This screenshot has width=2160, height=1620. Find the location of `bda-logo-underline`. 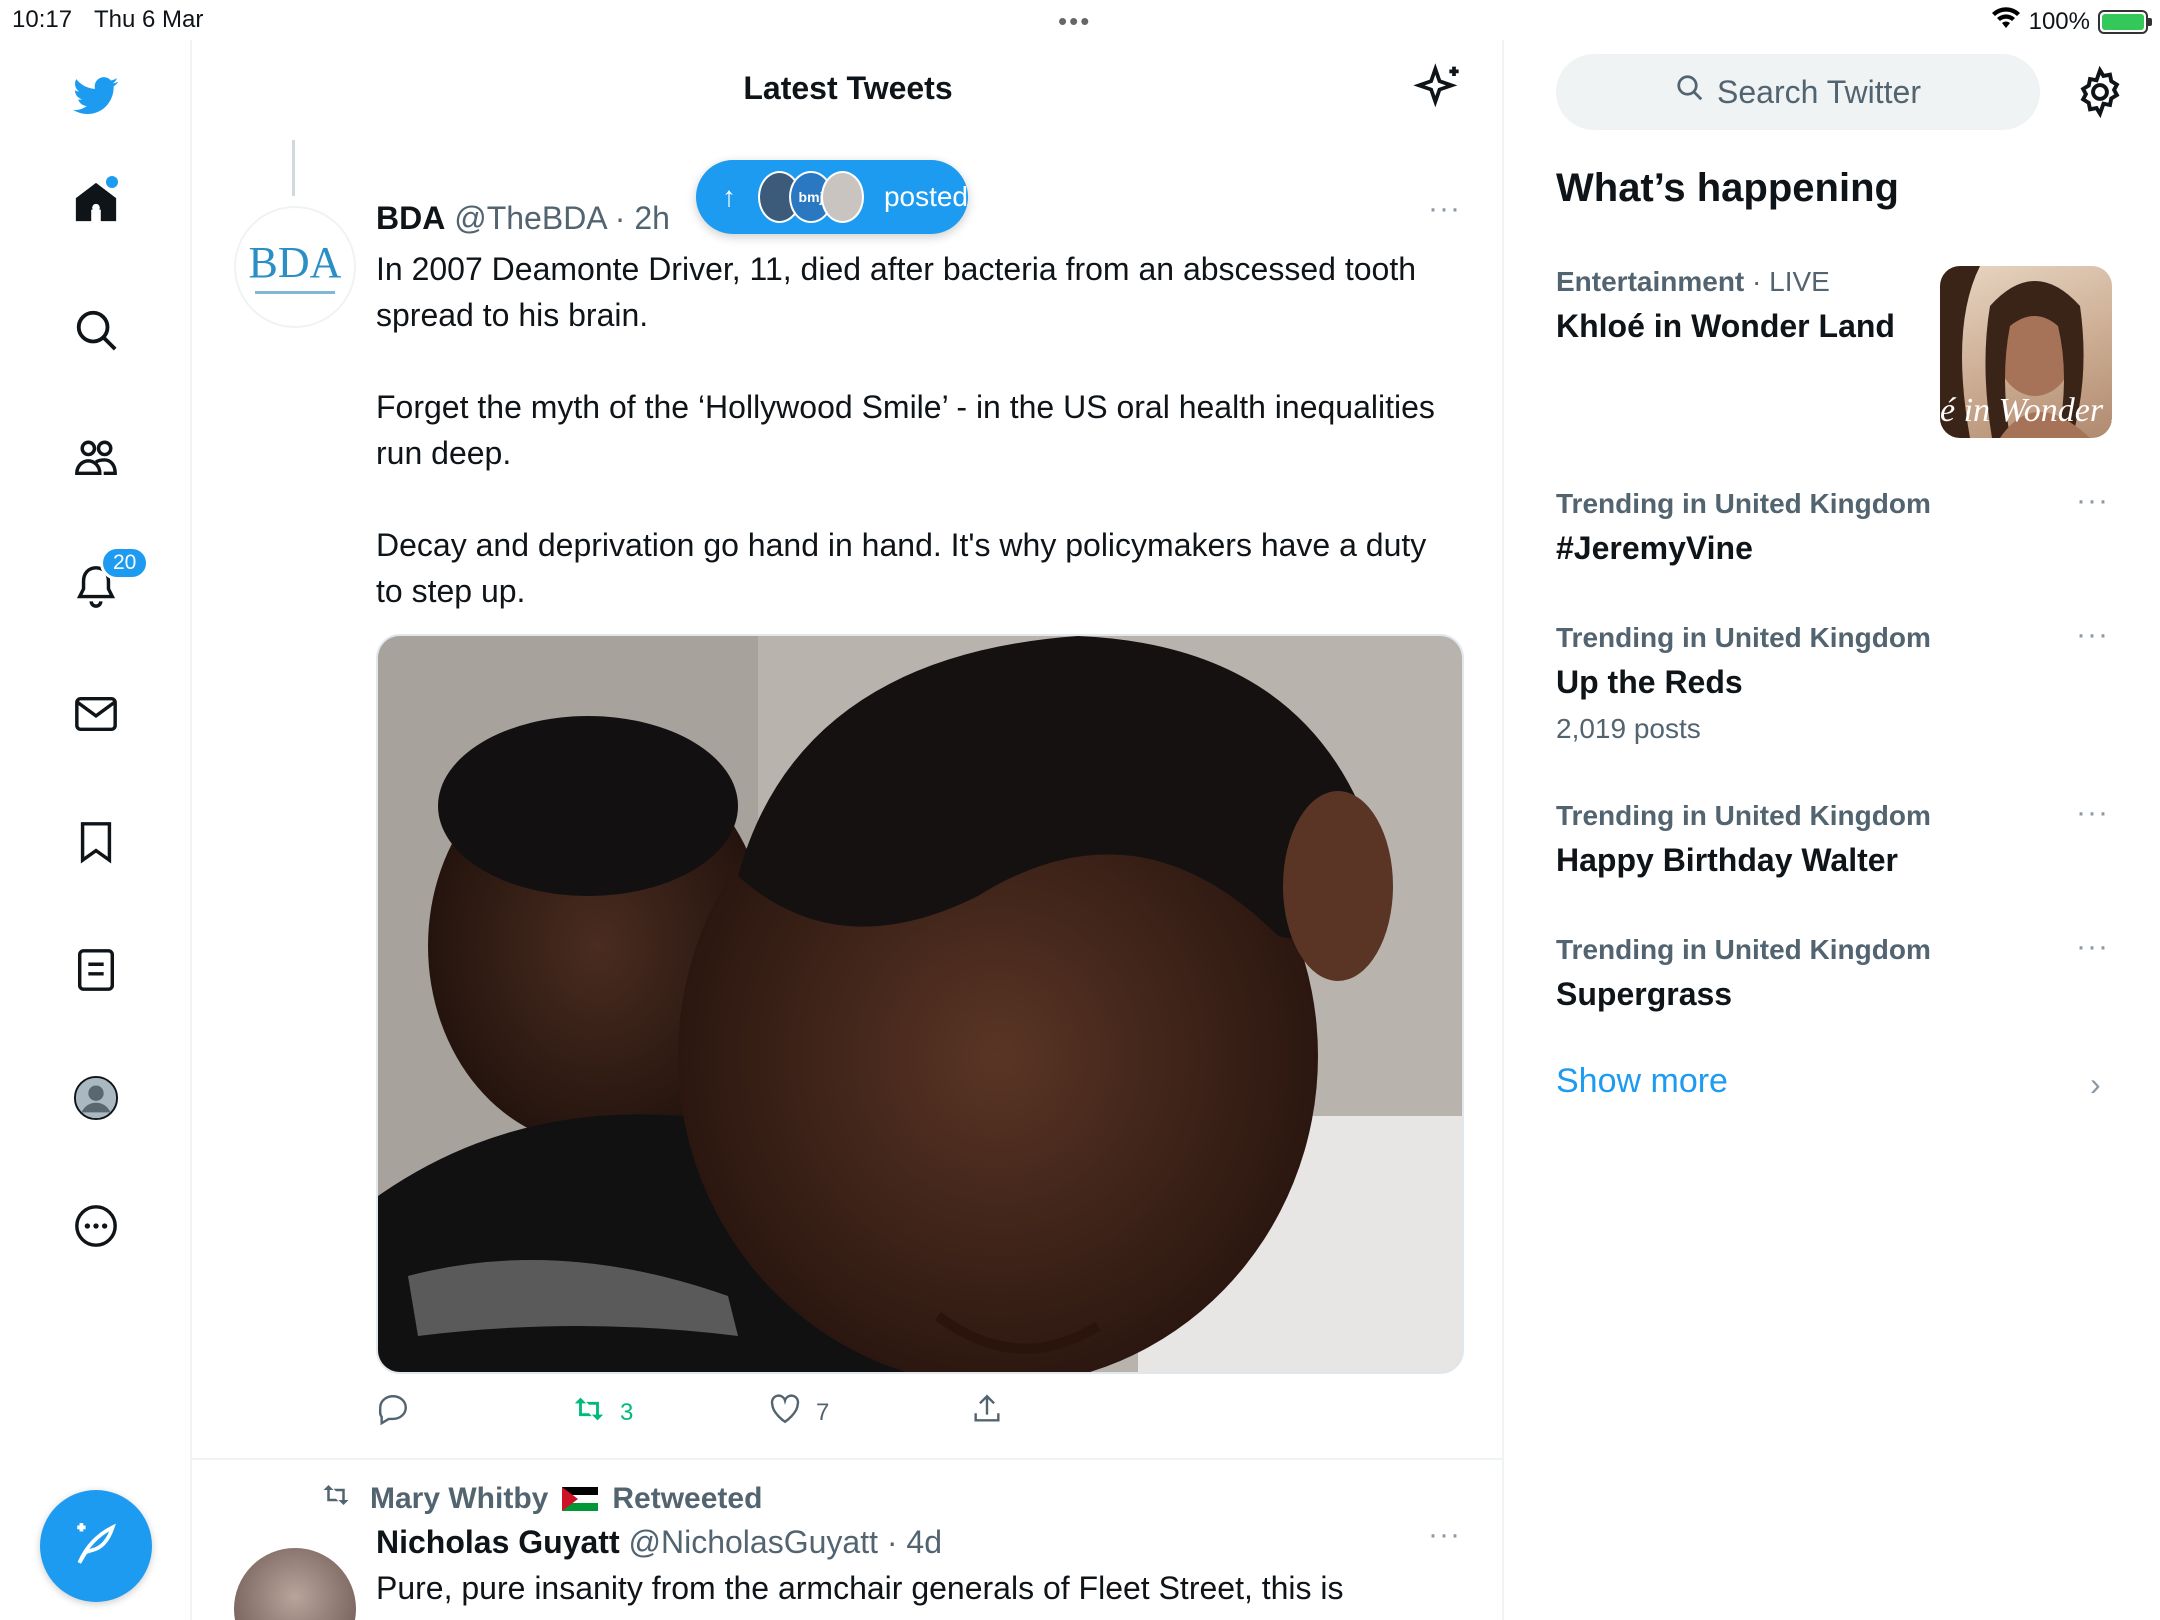

bda-logo-underline is located at coordinates (295, 292).